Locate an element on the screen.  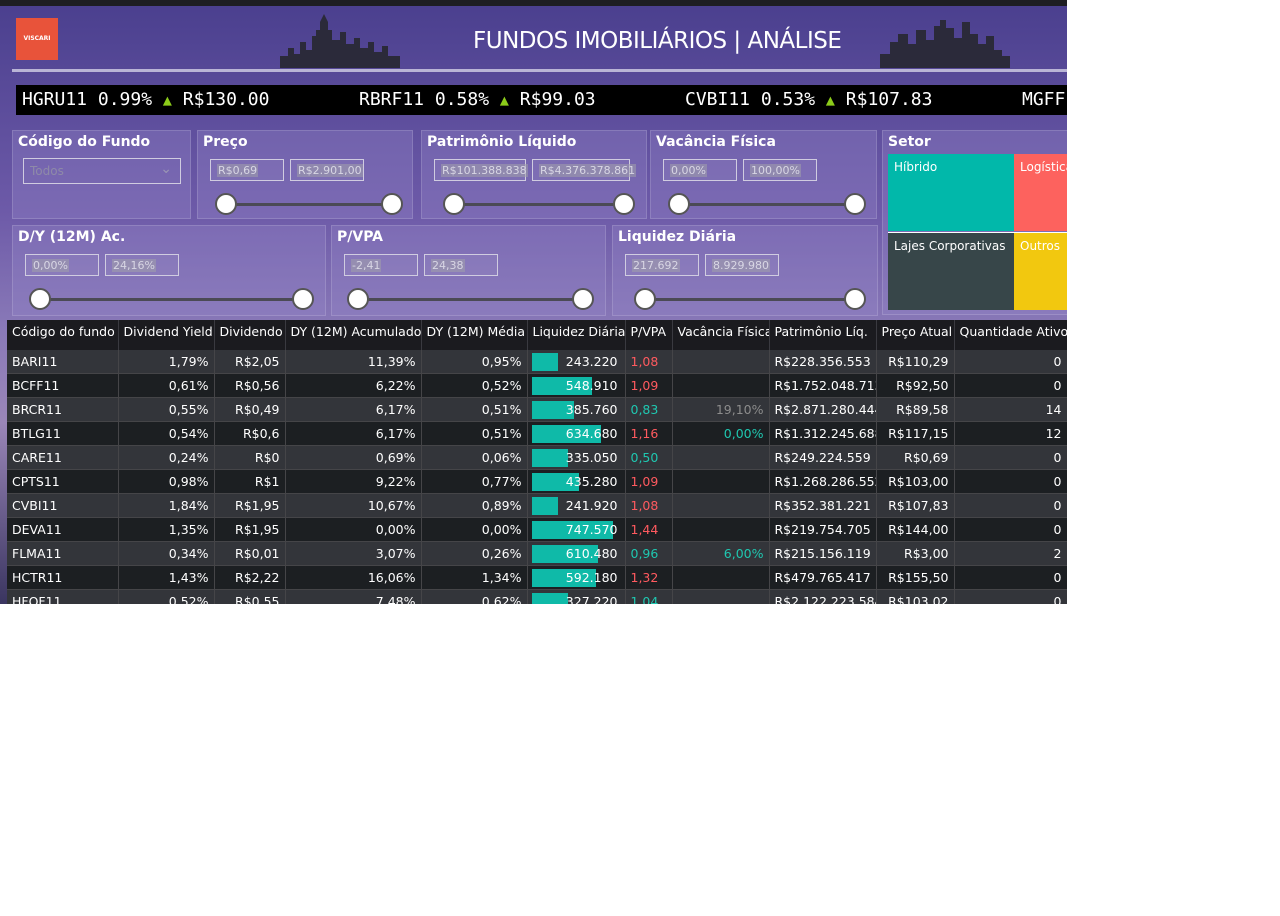
filter-vacancia: Vacância Física 0,00% 100,00% is located at coordinates (763, 174).